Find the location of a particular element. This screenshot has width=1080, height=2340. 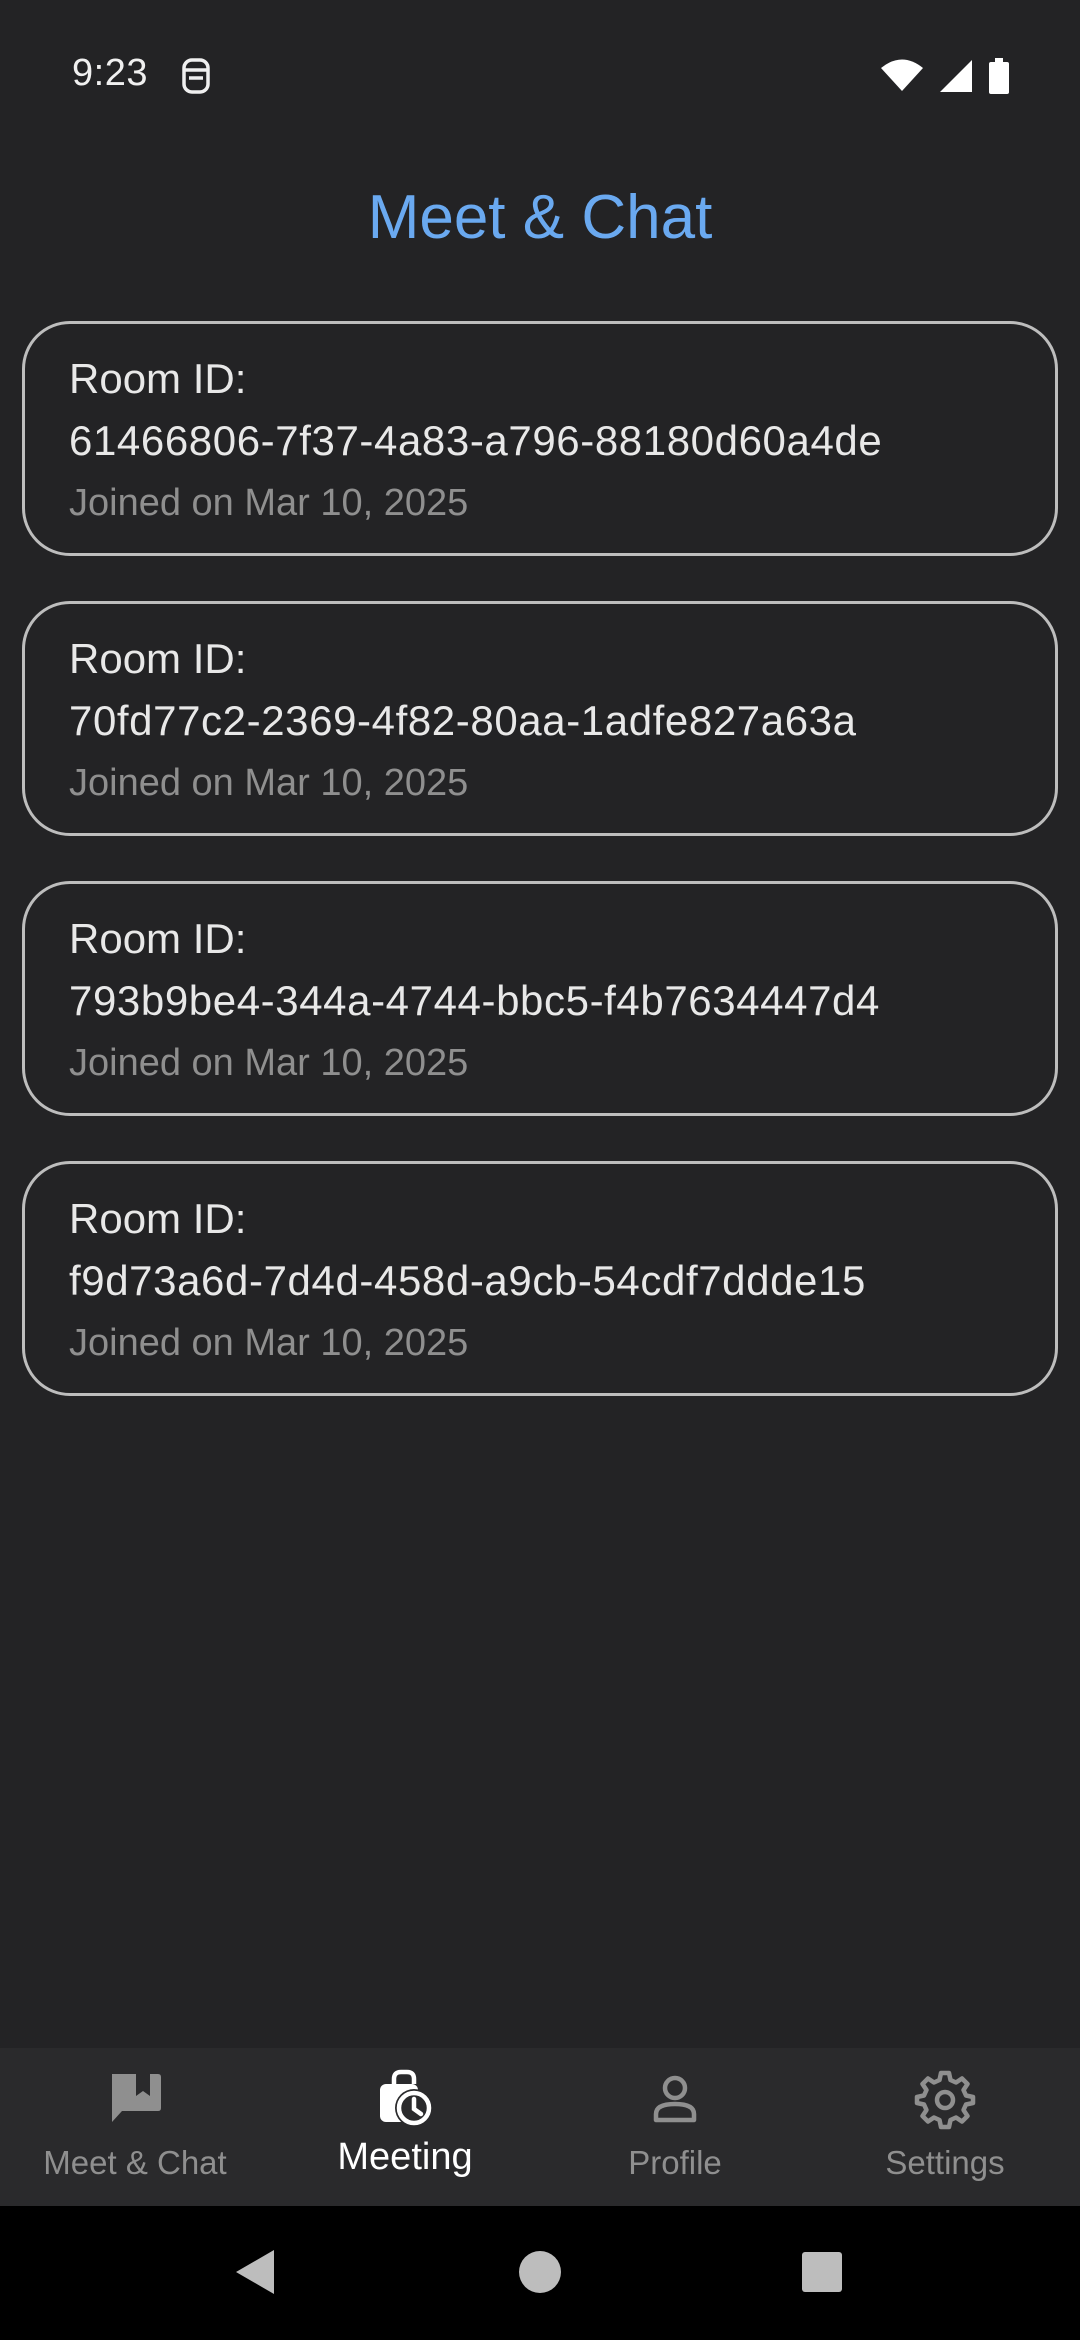

room-id: 793b9be4-344a-4744-bbc5-f4b7634447d4 is located at coordinates (474, 1000).